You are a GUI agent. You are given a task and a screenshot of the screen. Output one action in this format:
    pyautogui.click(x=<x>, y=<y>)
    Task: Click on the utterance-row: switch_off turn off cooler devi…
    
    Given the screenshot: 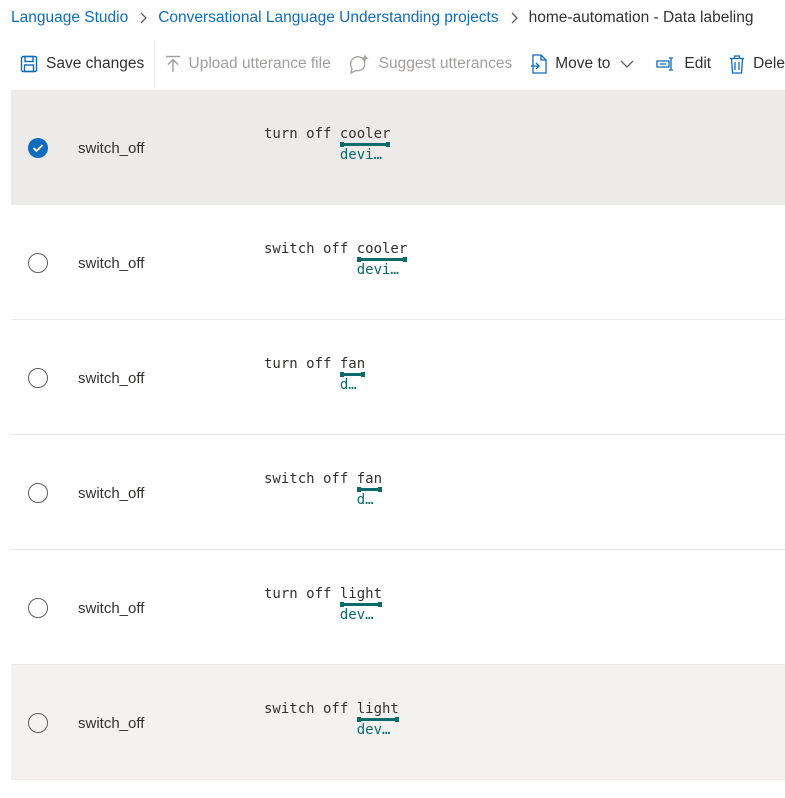 What is the action you would take?
    pyautogui.click(x=398, y=147)
    